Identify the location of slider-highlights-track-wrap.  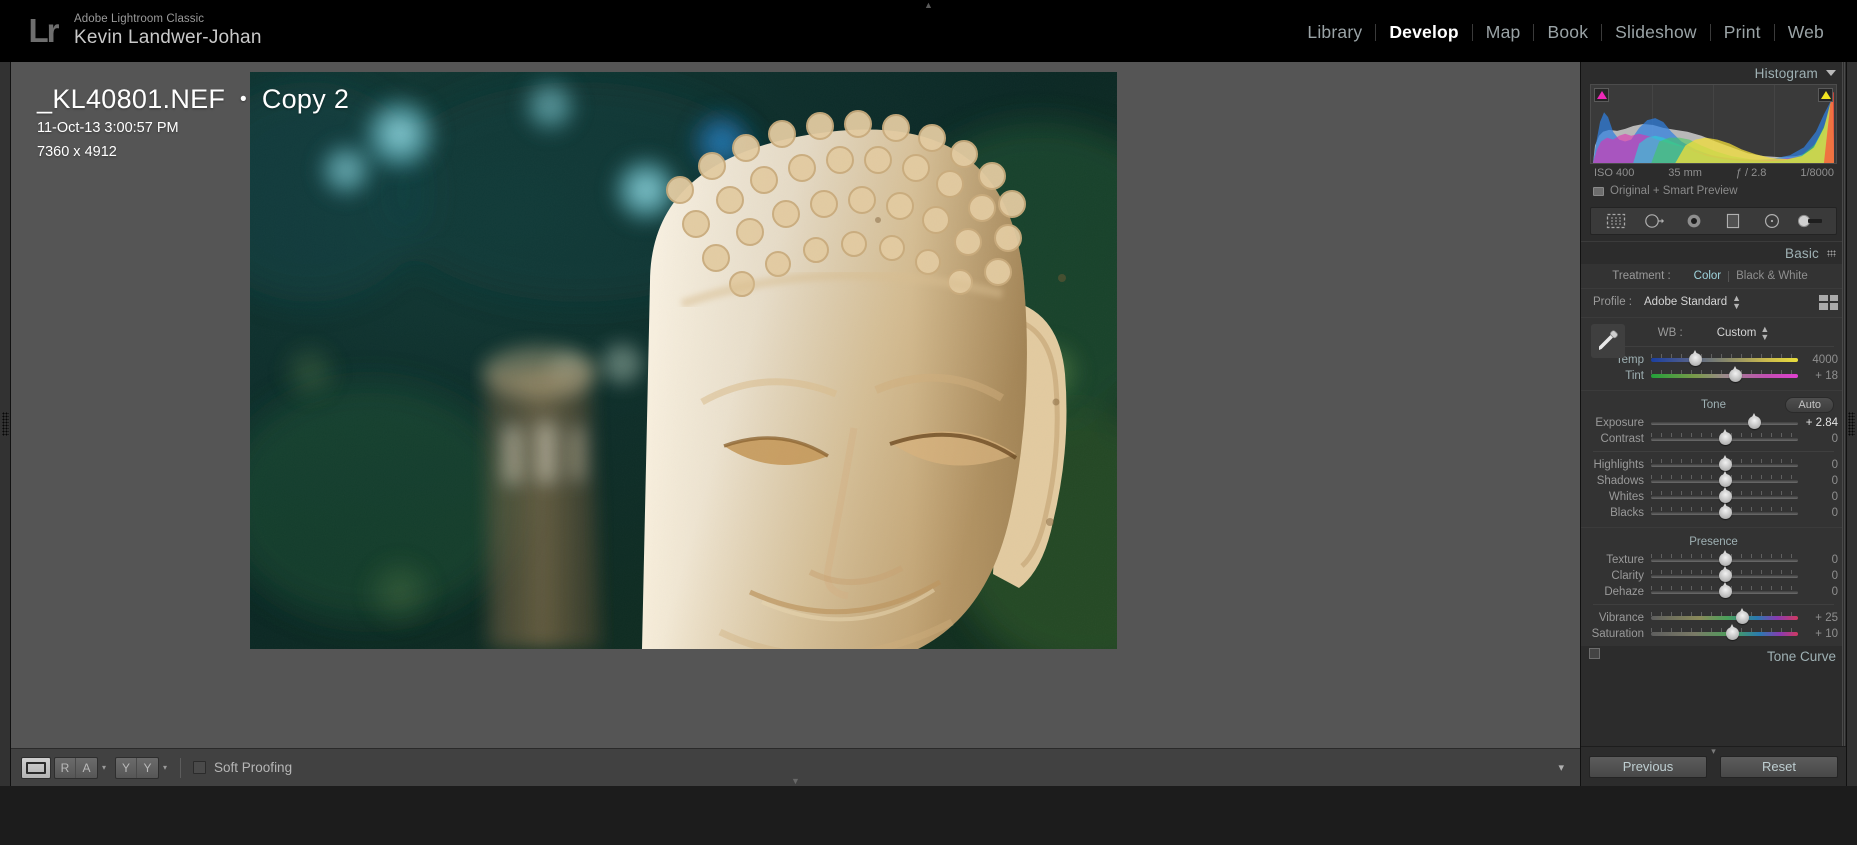
(1724, 463).